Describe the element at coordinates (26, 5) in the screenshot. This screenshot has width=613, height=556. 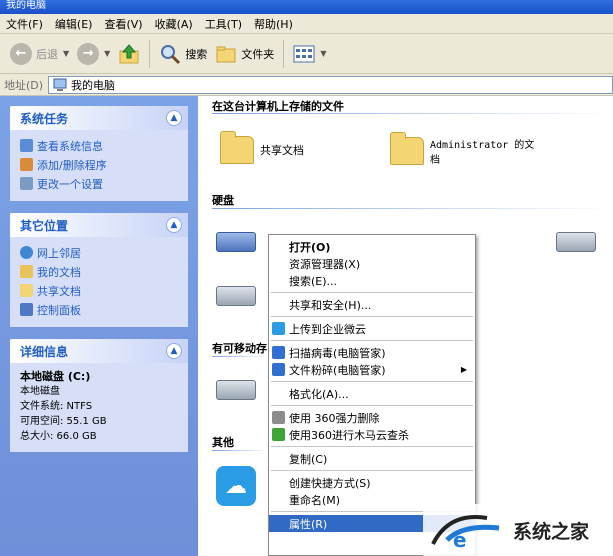
I see `window-title: 我的电脑` at that location.